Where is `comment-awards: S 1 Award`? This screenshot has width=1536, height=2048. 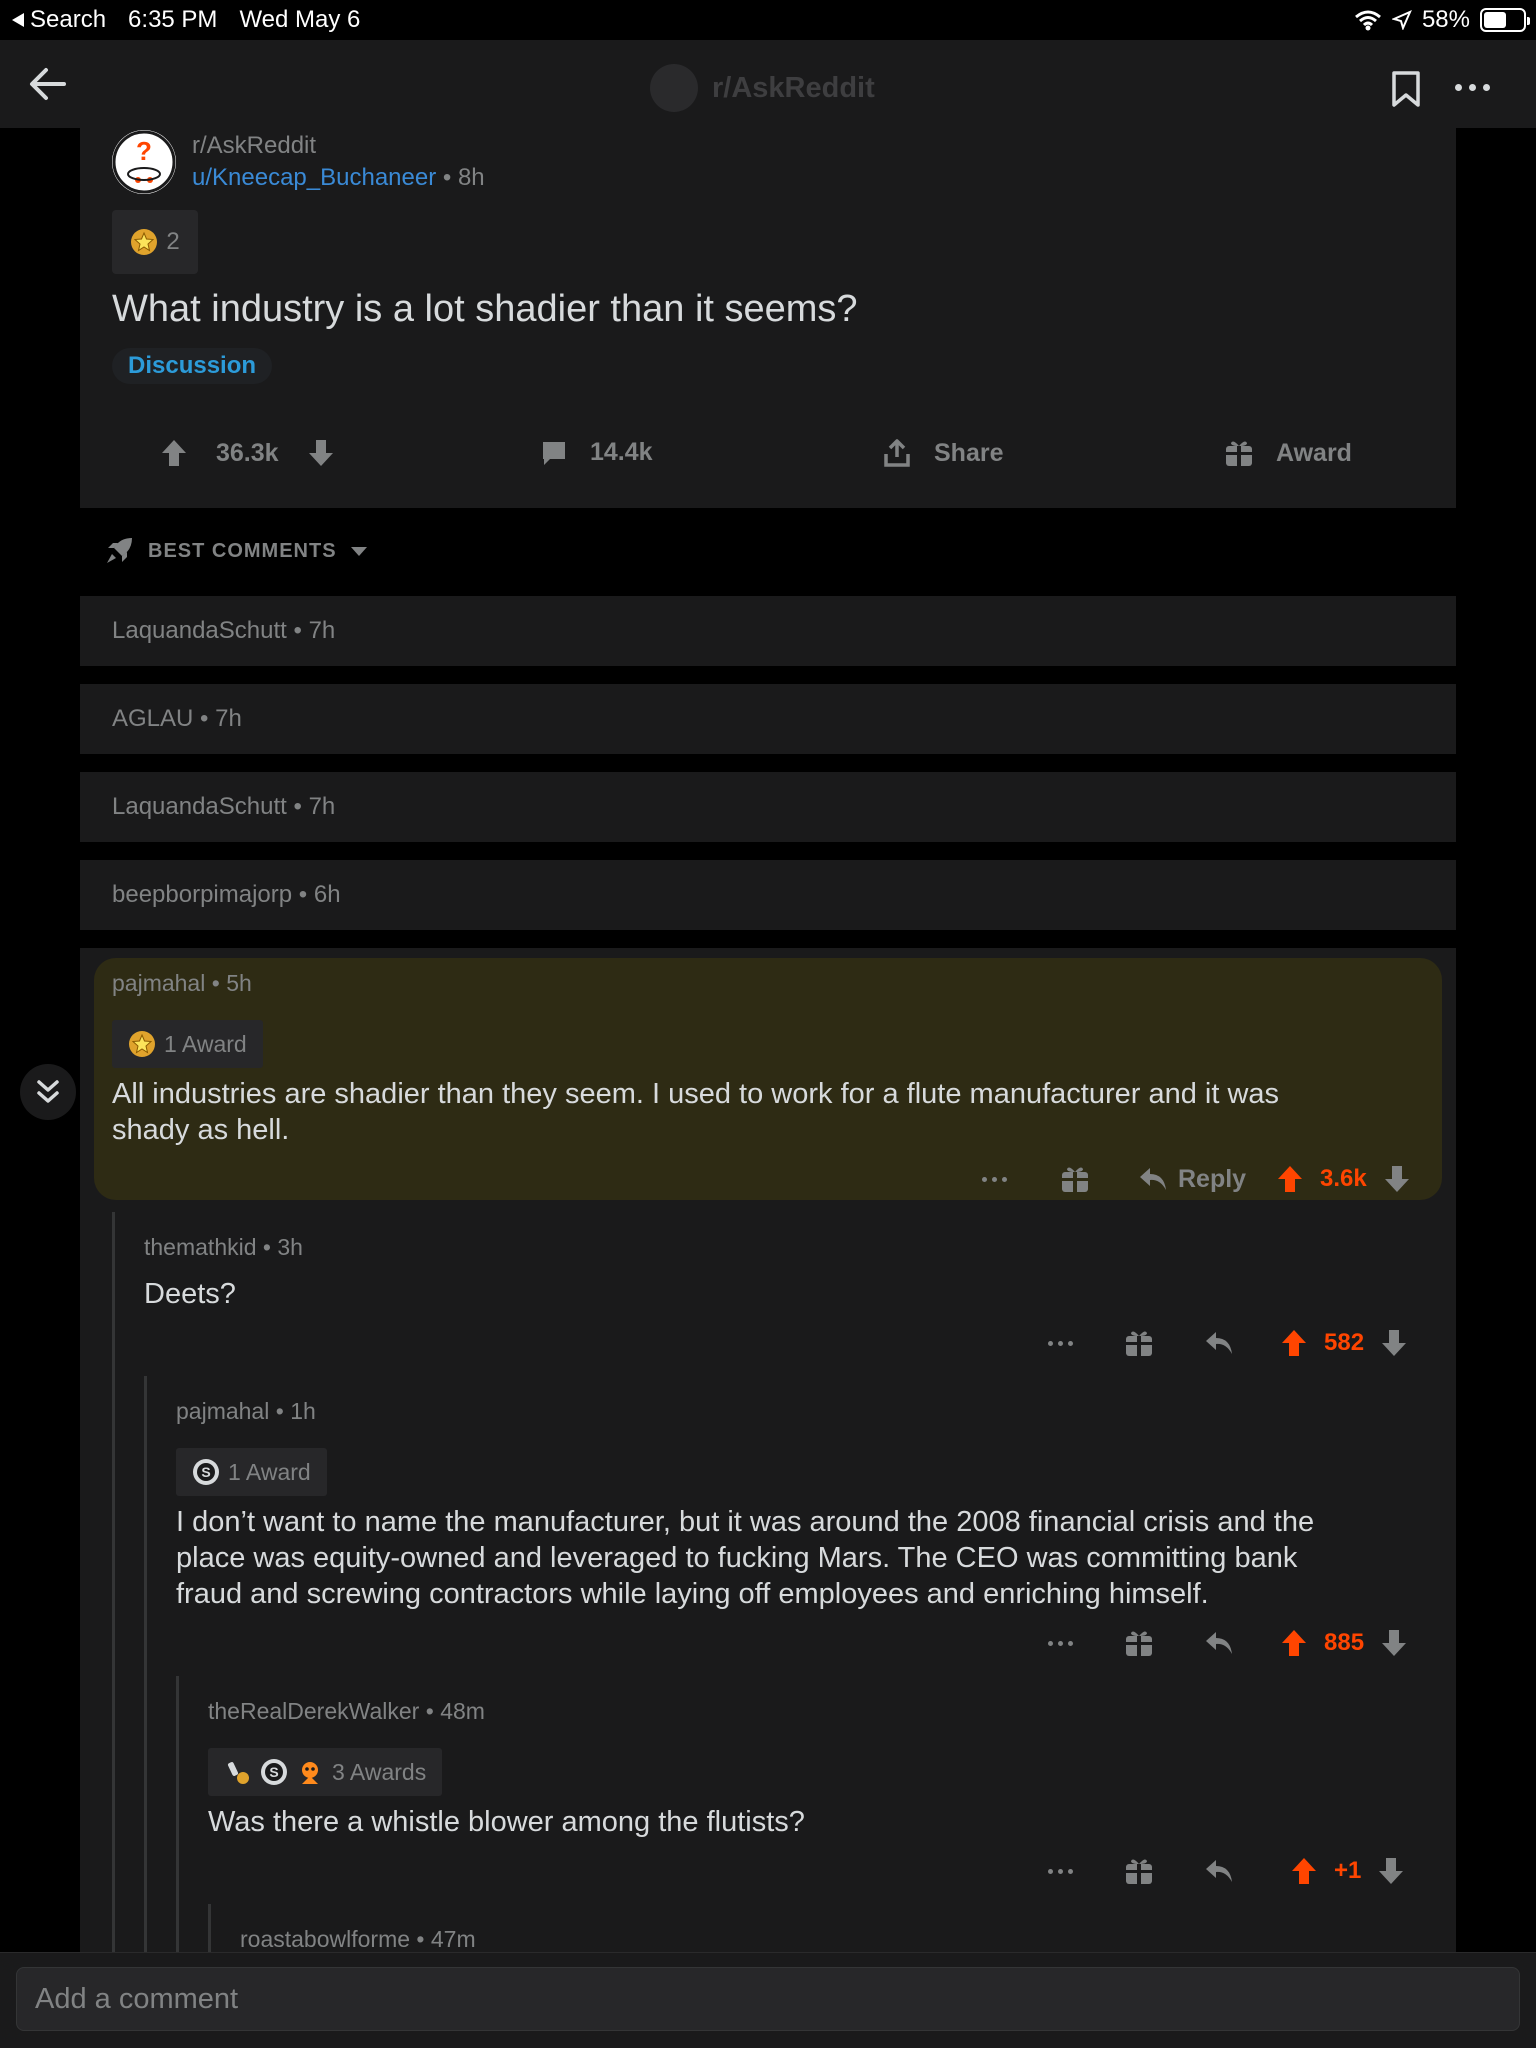
comment-awards: S 1 Award is located at coordinates (251, 1472).